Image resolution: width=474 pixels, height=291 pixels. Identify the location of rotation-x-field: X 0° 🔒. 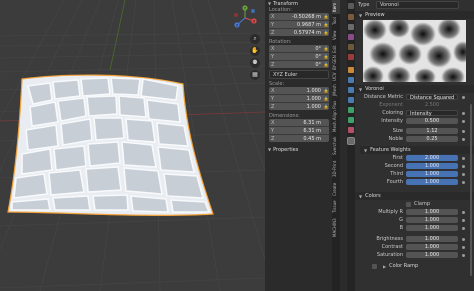
(299, 49).